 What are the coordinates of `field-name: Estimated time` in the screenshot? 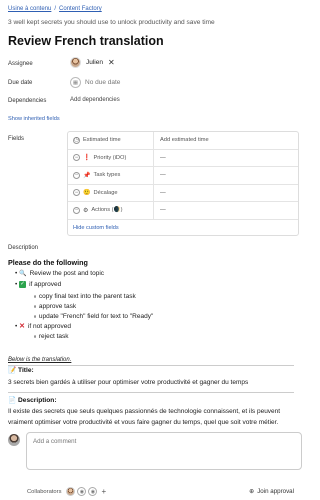 It's located at (102, 140).